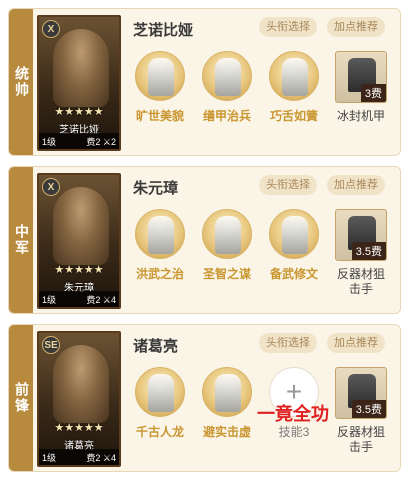 This screenshot has width=407, height=481. I want to click on hero-portrait: X ★★★★★ 芝诺比娅 1级 费2 ⚔2, so click(79, 83).